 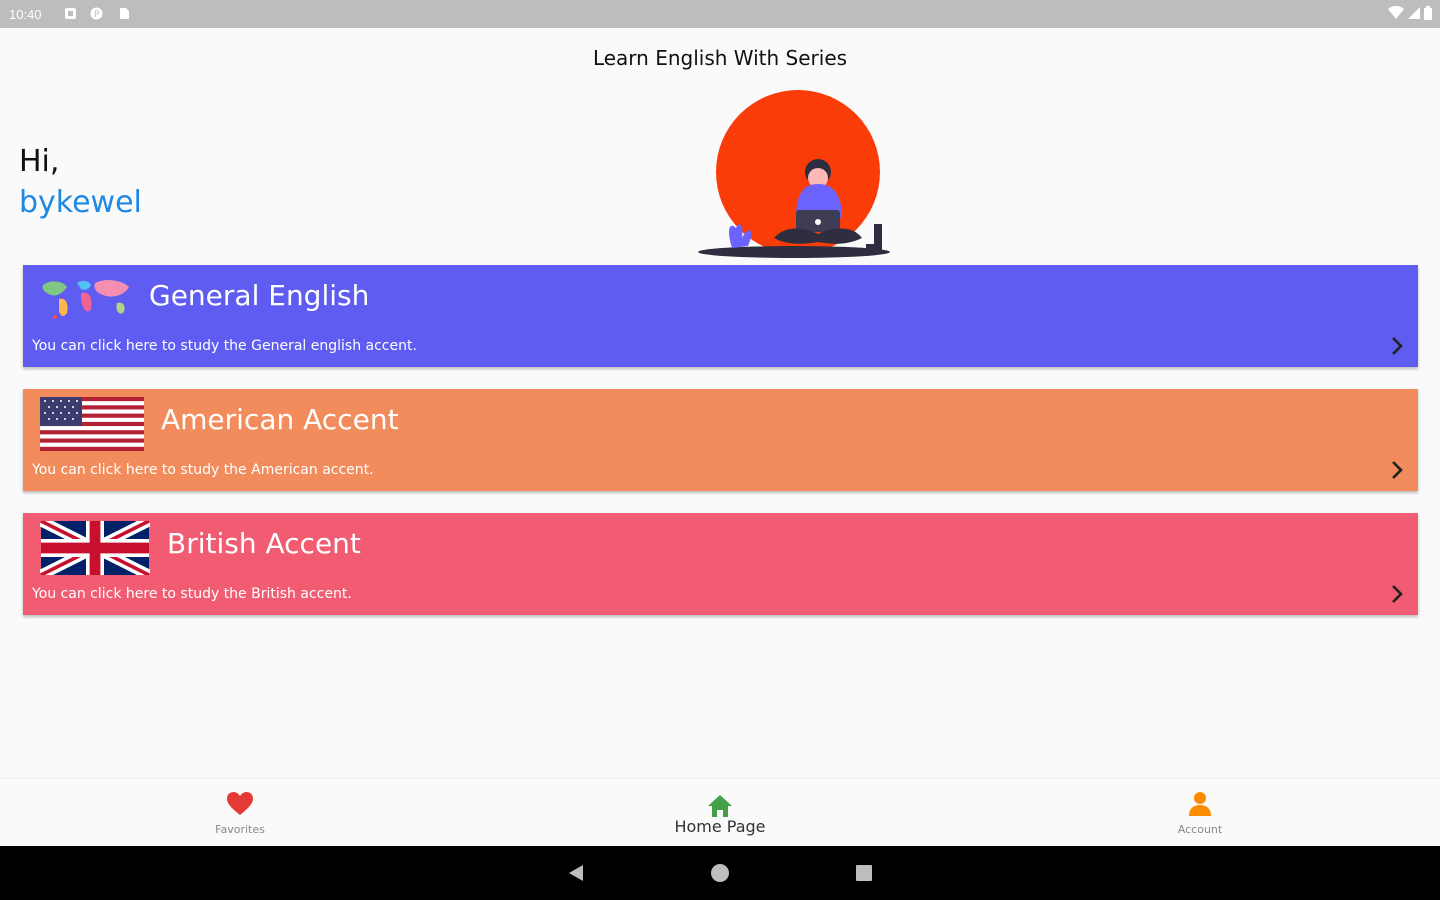 I want to click on nav-label: Account, so click(x=1200, y=829).